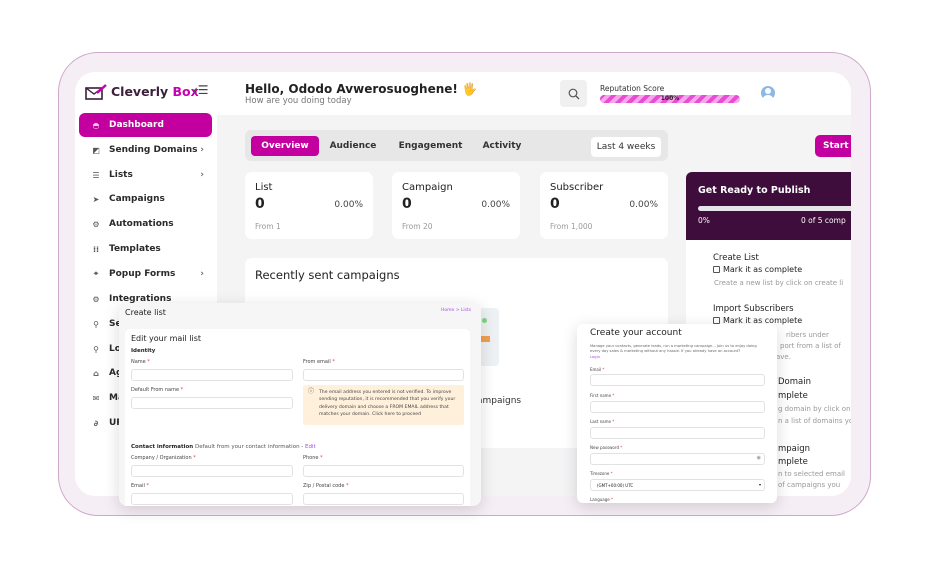  I want to click on label-text: Phone, so click(311, 458).